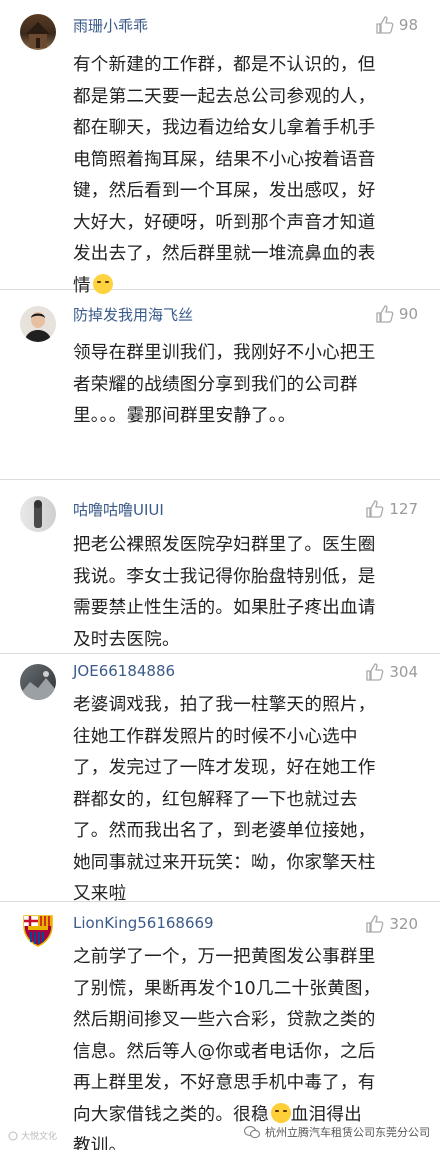 This screenshot has height=1150, width=440. I want to click on text-line: 再上群里发，不好意思手机中毒了，有, so click(224, 1083).